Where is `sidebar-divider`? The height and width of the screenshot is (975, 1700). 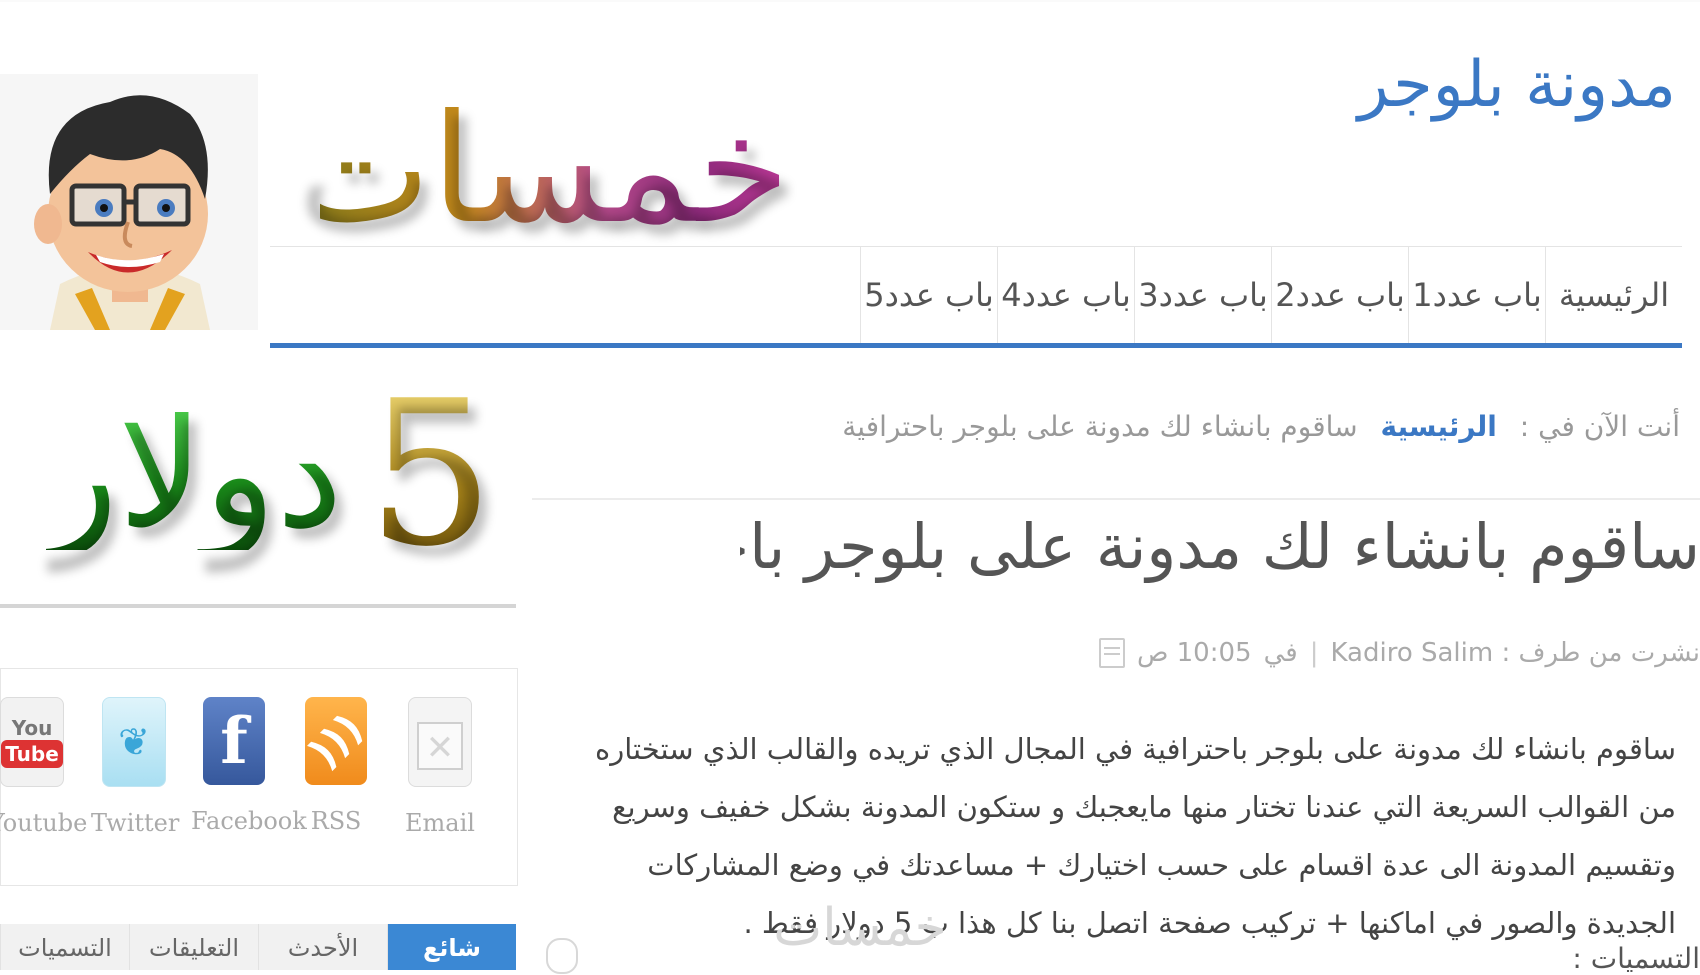
sidebar-divider is located at coordinates (258, 606).